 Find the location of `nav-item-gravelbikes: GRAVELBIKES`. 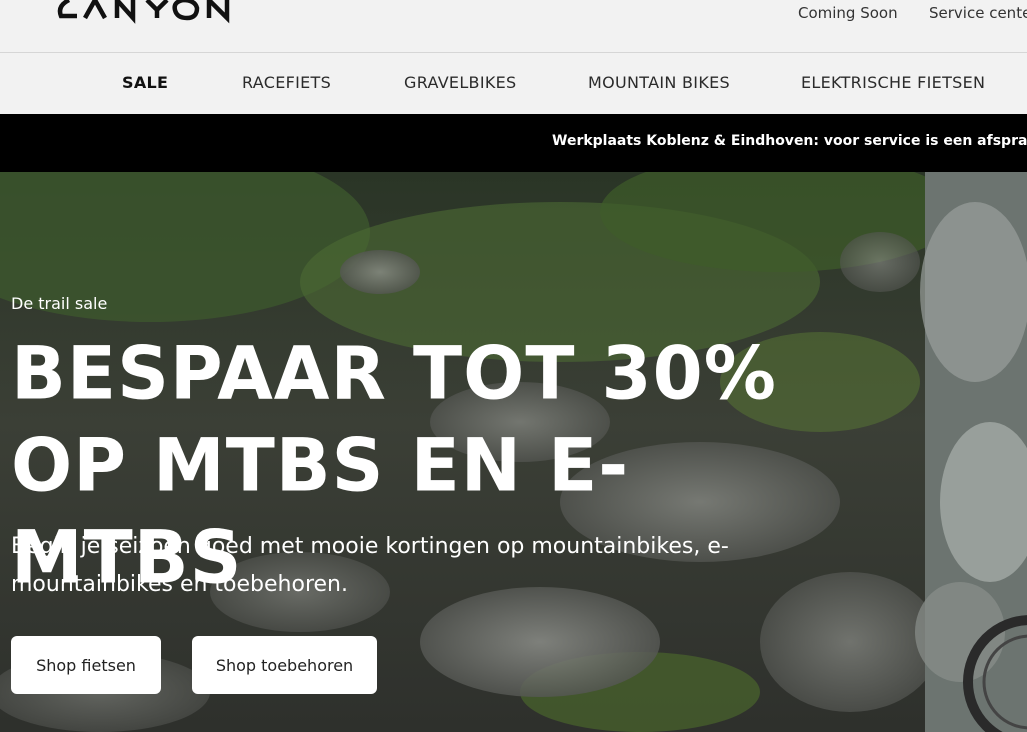

nav-item-gravelbikes: GRAVELBIKES is located at coordinates (460, 82).